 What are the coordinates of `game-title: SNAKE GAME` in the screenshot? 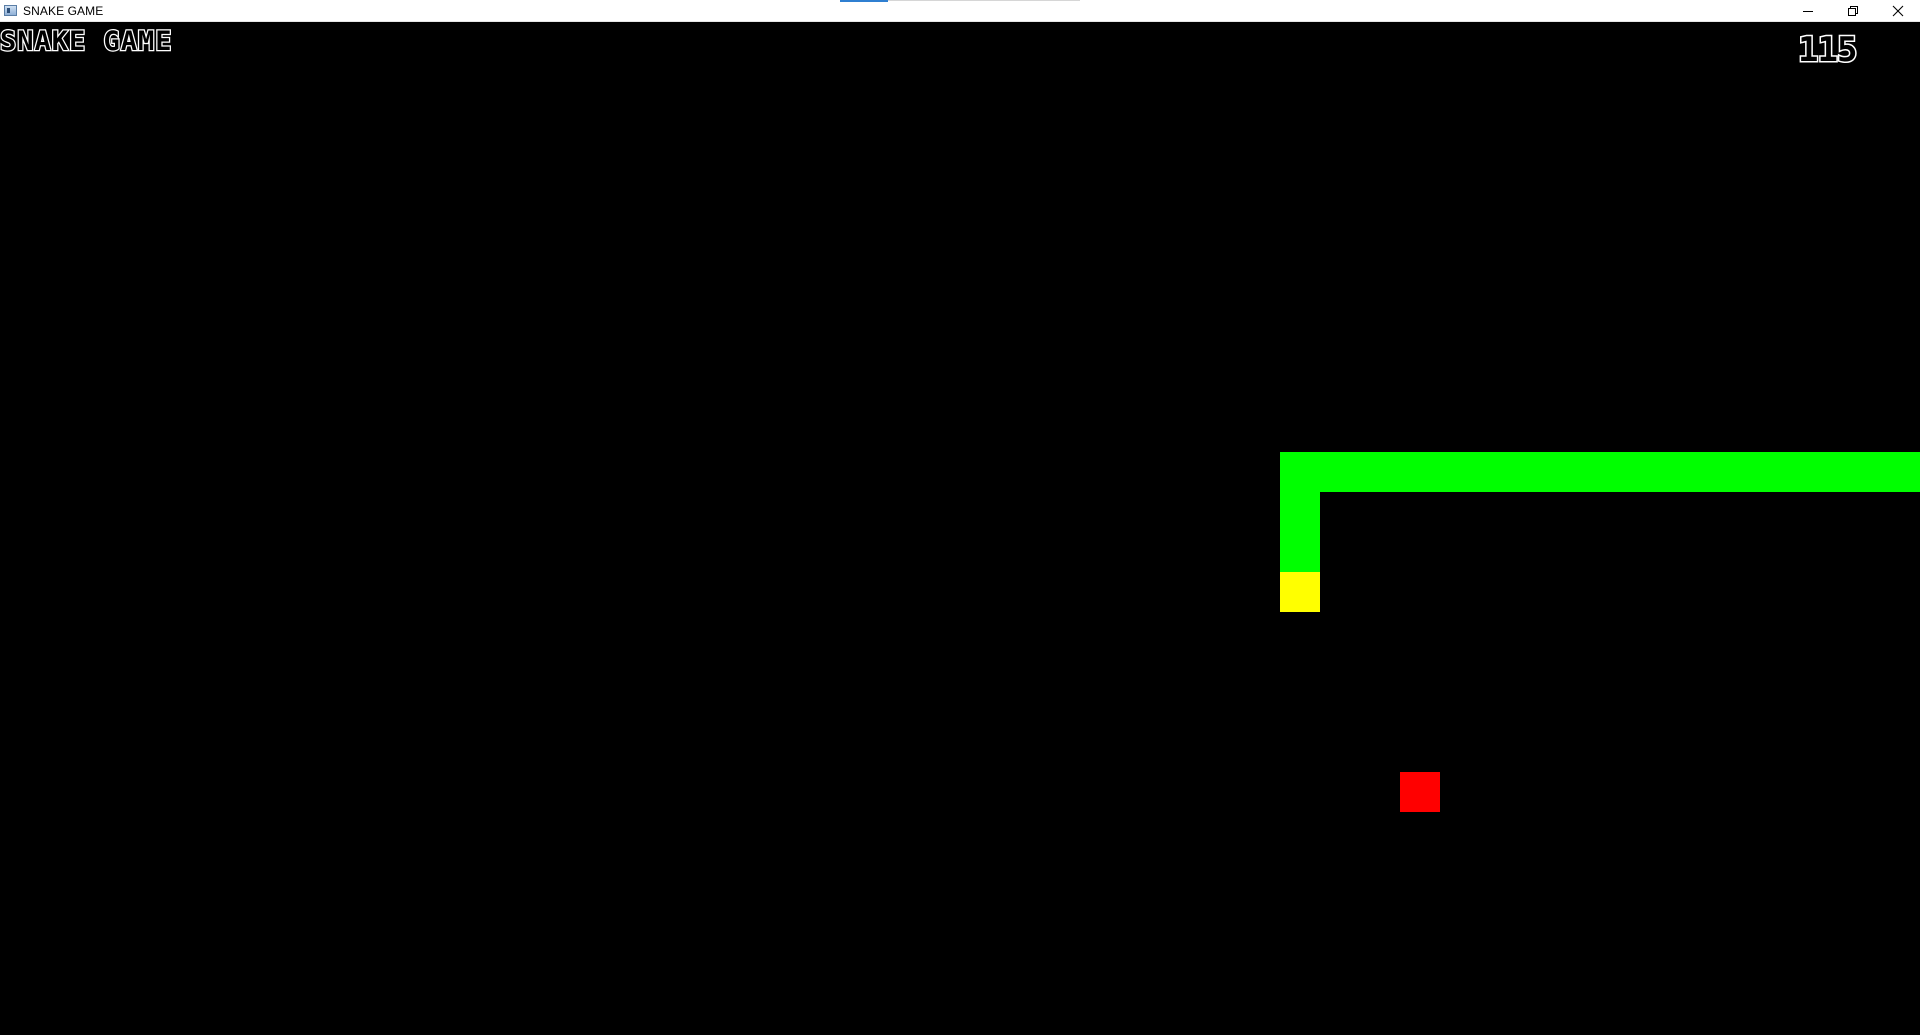 It's located at (86, 42).